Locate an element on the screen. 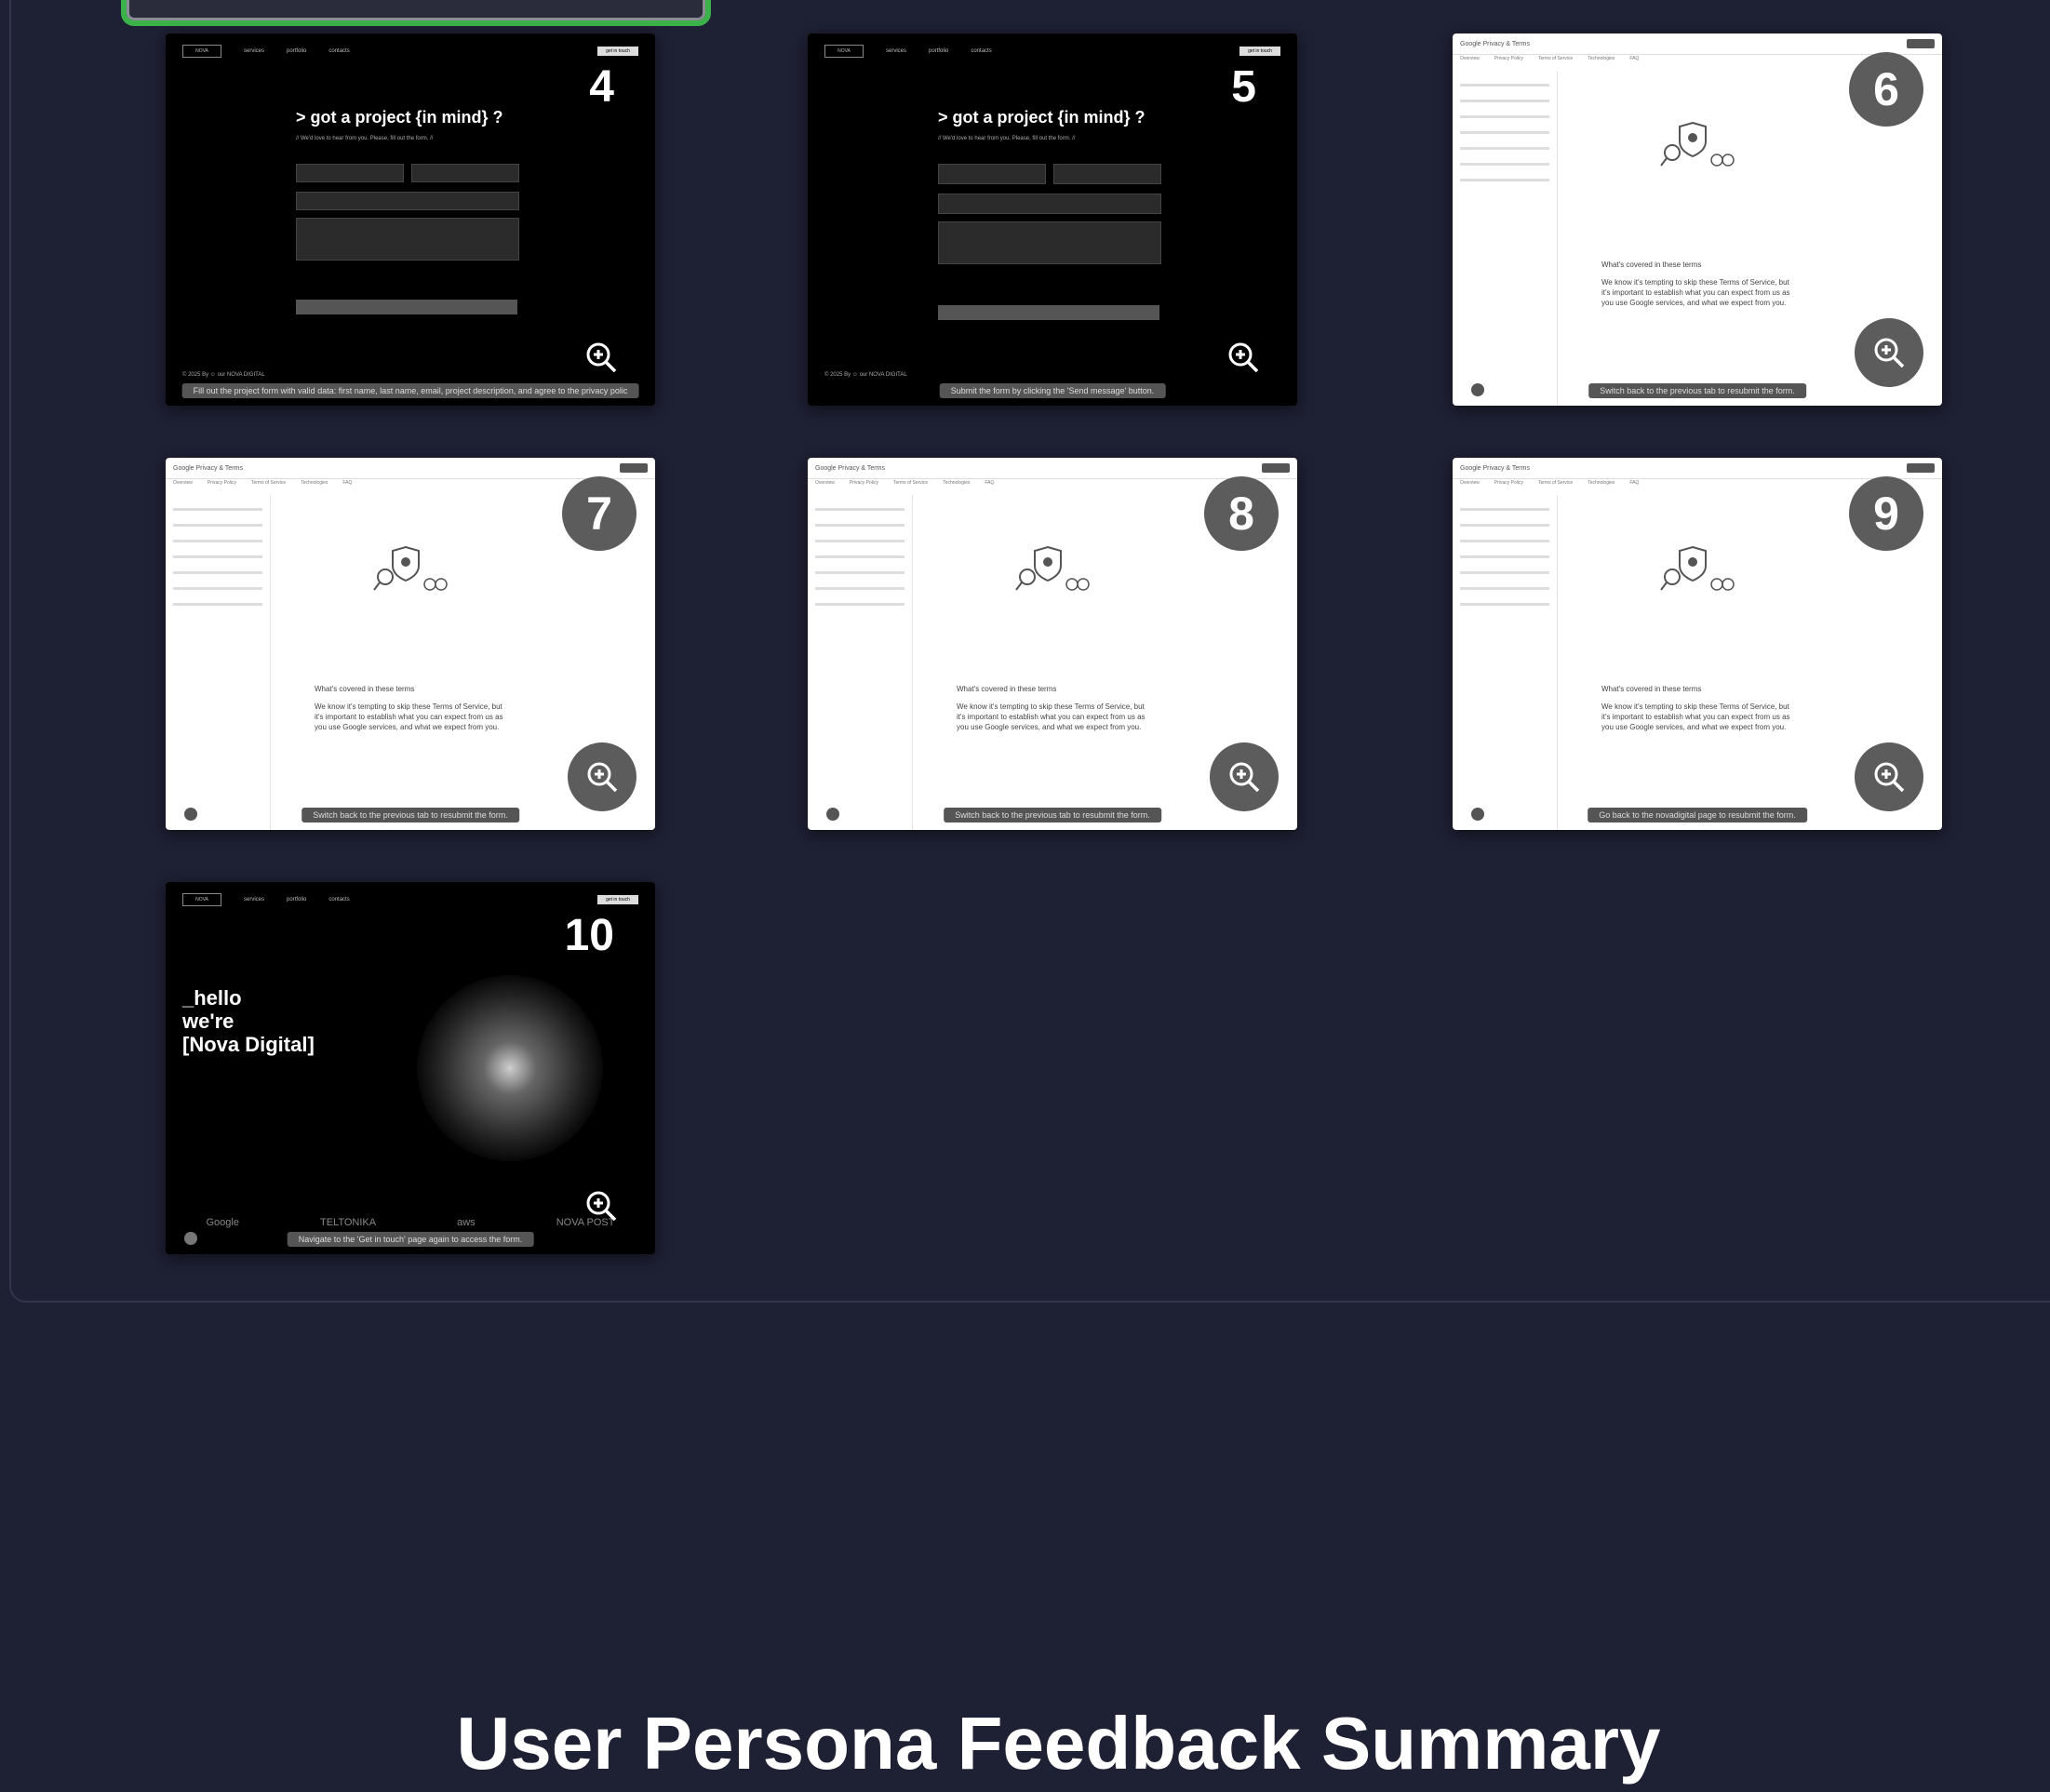 This screenshot has width=2050, height=1792. partner-logo: aws is located at coordinates (467, 1223).